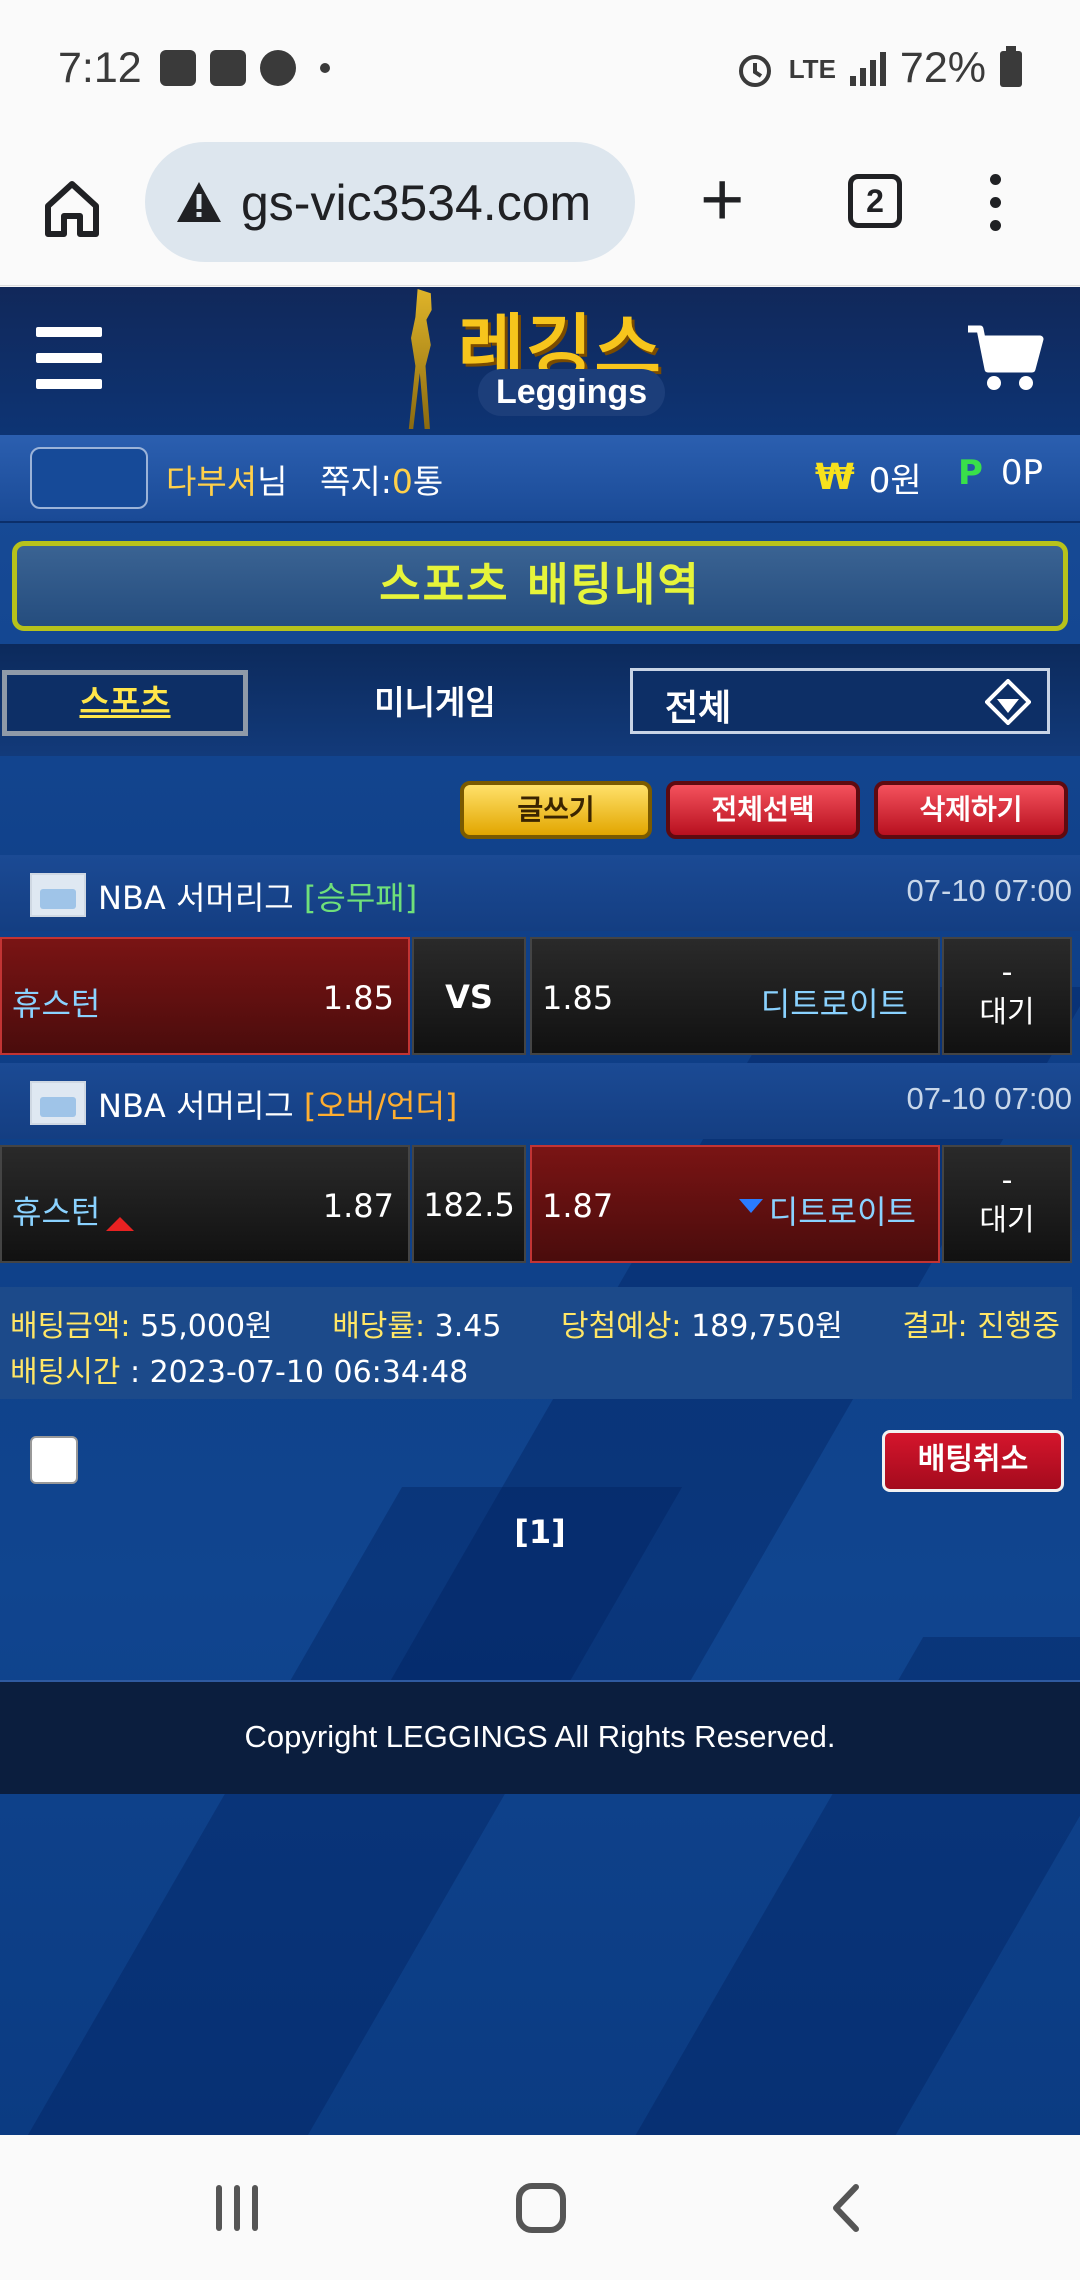 The image size is (1080, 2280). I want to click on user-nickname: 다부셔, so click(212, 481).